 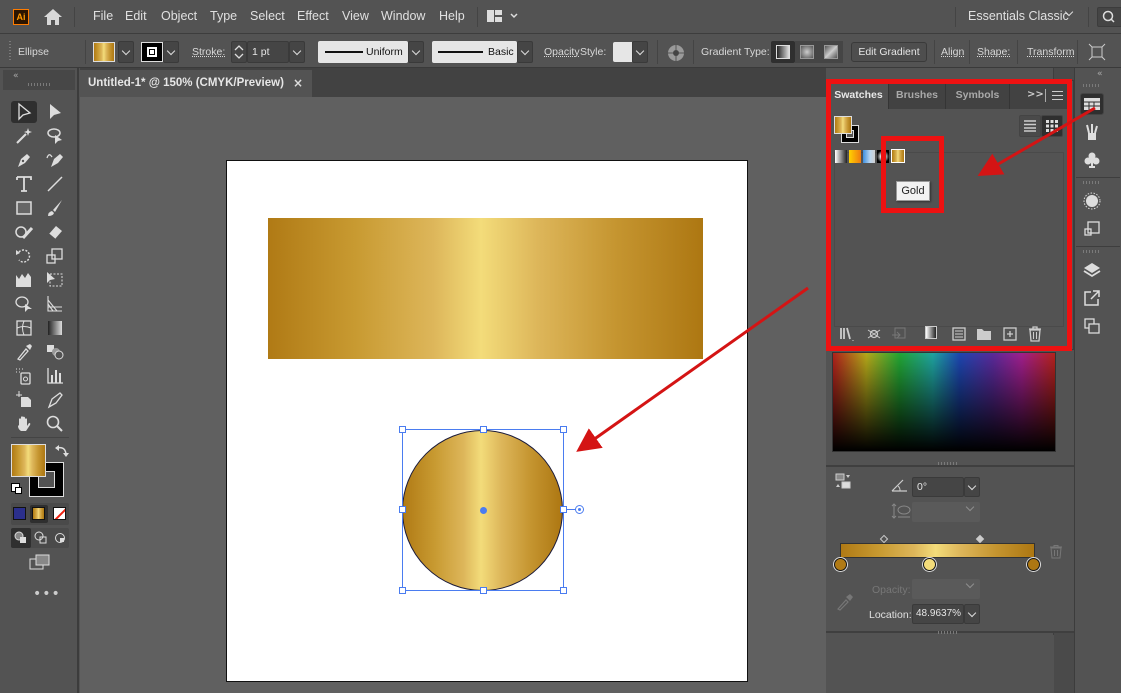 What do you see at coordinates (60, 538) in the screenshot?
I see `draw-inside-button` at bounding box center [60, 538].